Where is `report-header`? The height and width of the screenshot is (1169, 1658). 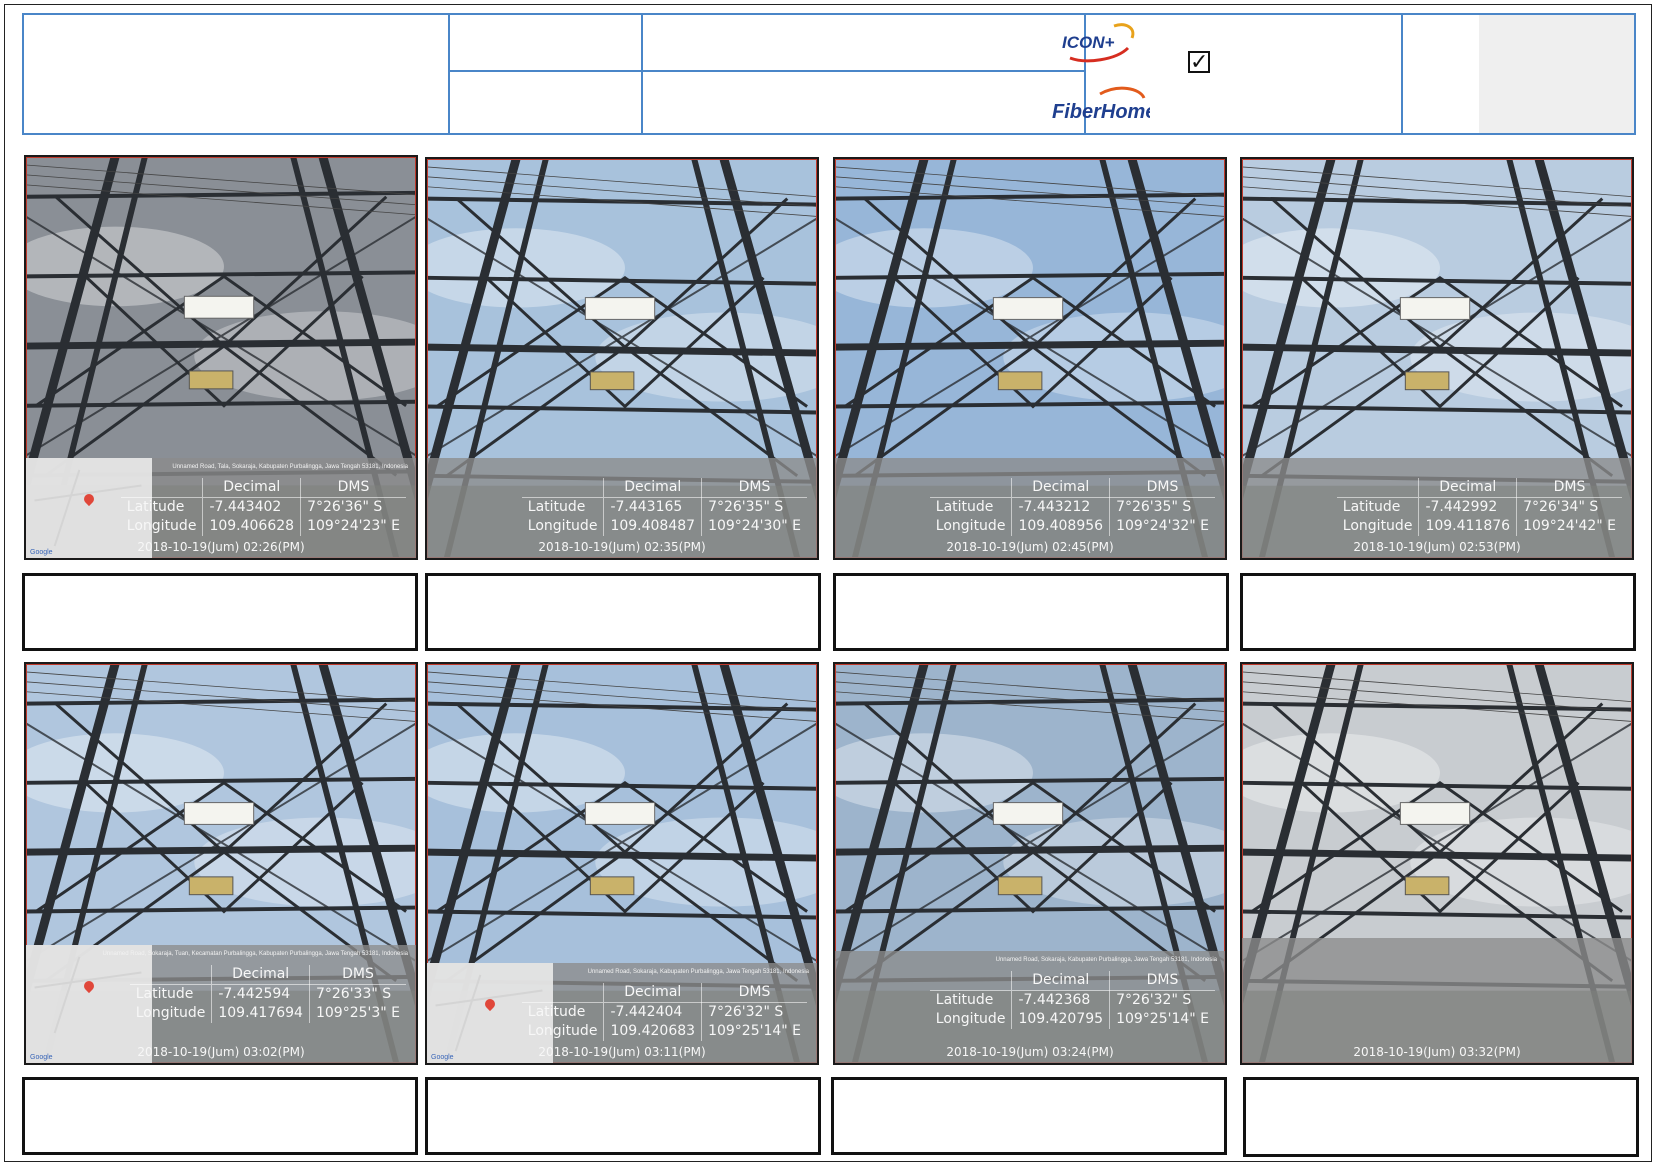
report-header is located at coordinates (829, 74).